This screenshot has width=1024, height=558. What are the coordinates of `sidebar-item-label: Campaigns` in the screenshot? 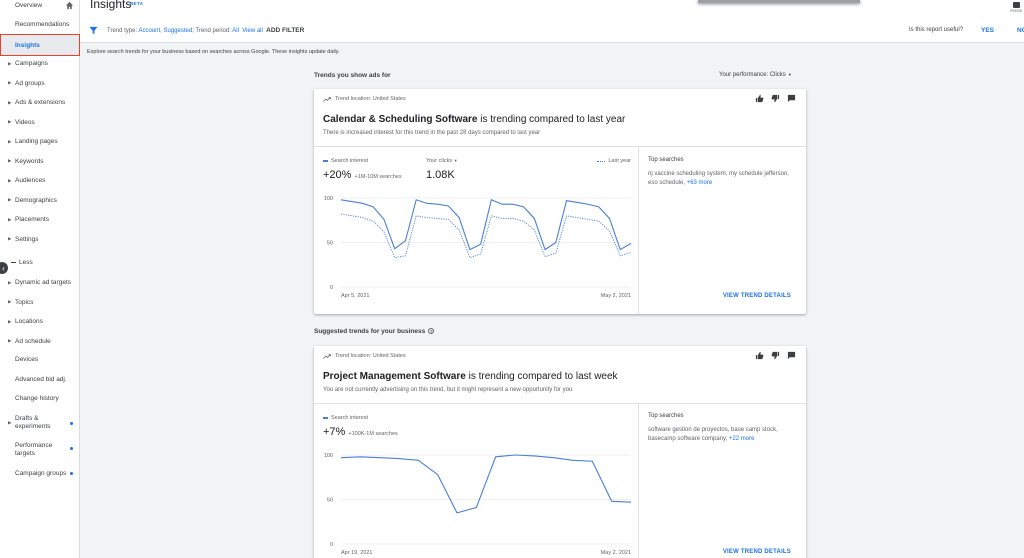 It's located at (31, 63).